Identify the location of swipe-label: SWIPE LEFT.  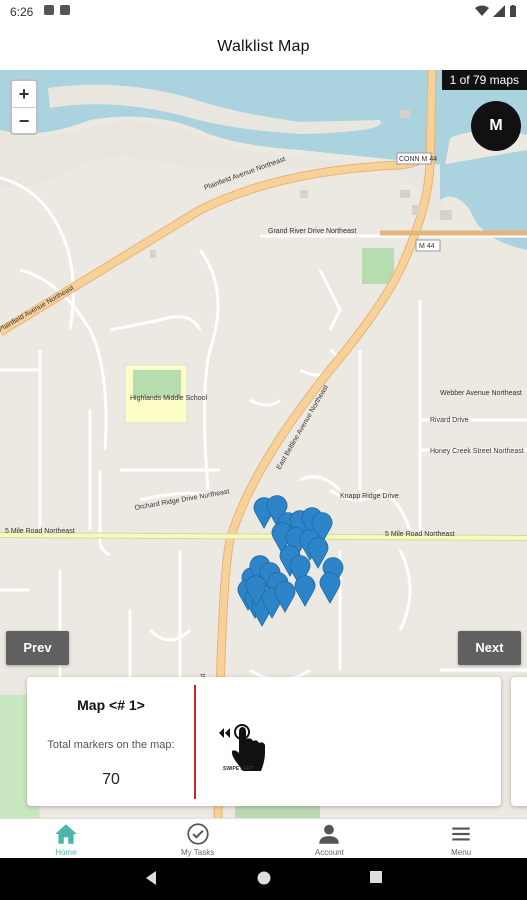
(238, 769).